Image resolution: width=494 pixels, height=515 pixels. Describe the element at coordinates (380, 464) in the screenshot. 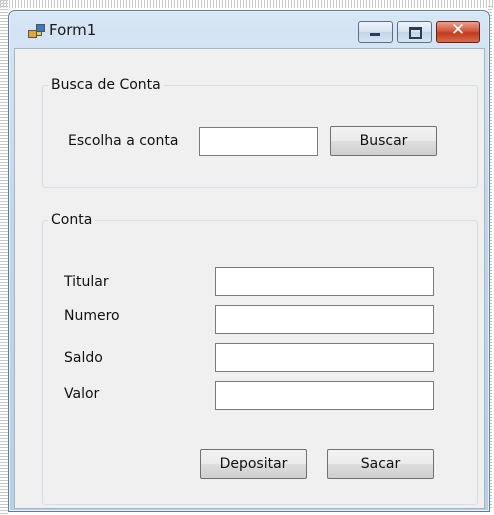

I see `sacar-button: Sacar` at that location.